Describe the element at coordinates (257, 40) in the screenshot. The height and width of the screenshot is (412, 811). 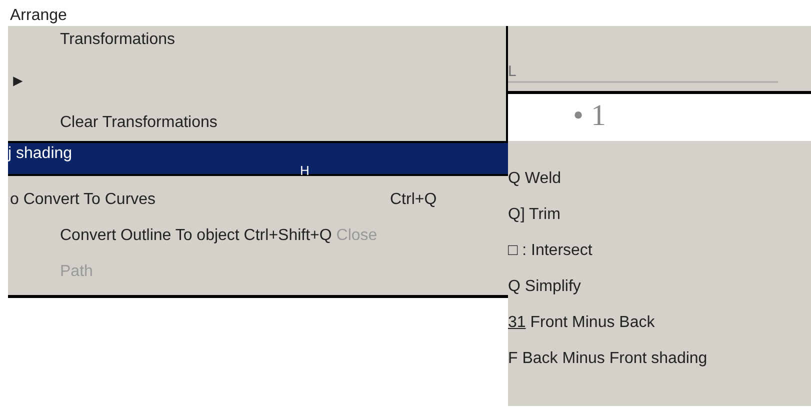
I see `menu-item: Transformations` at that location.